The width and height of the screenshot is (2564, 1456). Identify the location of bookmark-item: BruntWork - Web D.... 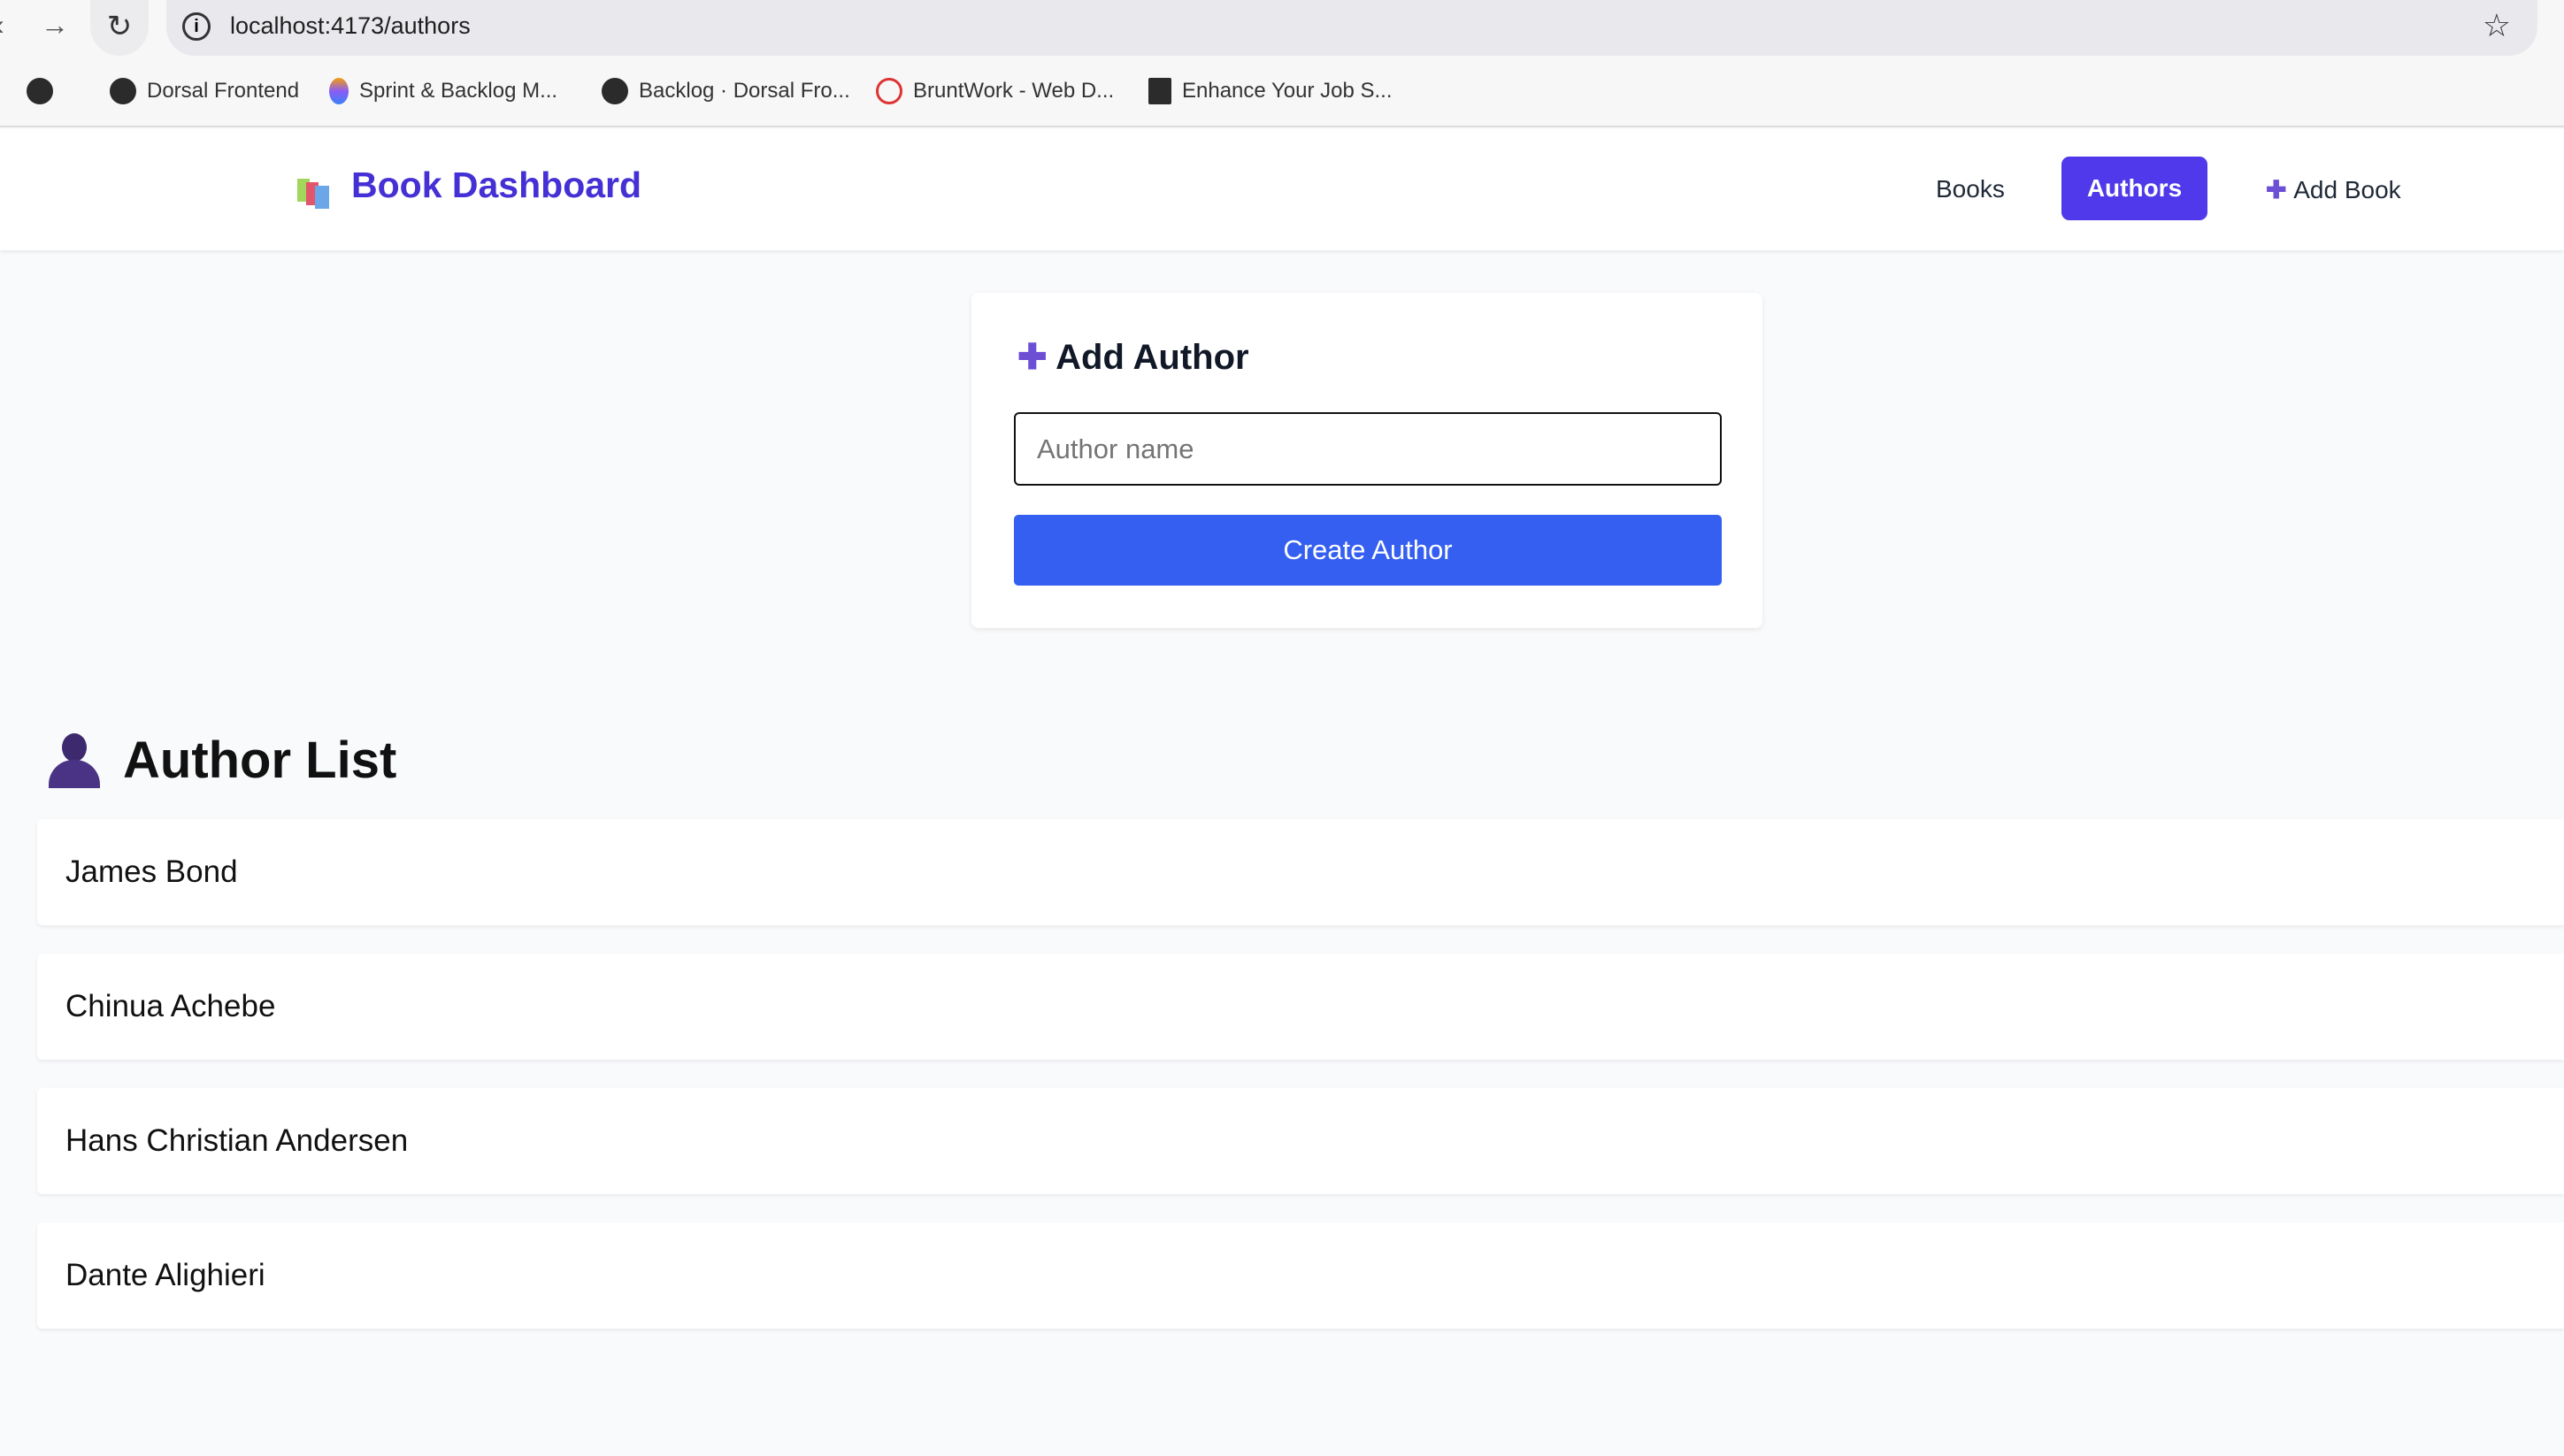
(995, 91).